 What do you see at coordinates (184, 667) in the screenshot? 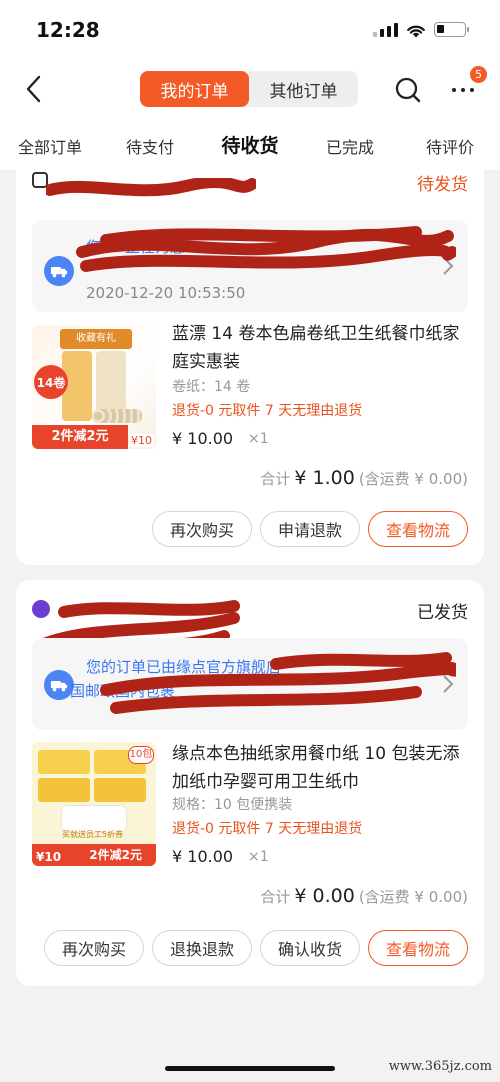
I see `logistics-message: 您的订单已由缘点官方旗舰店` at bounding box center [184, 667].